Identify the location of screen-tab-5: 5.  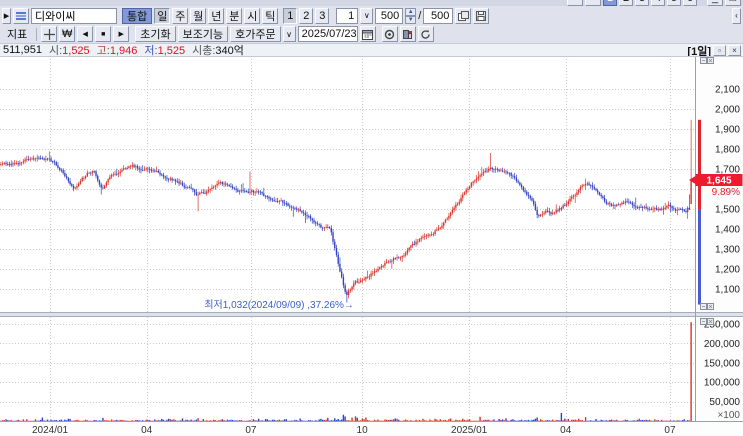
(674, 3).